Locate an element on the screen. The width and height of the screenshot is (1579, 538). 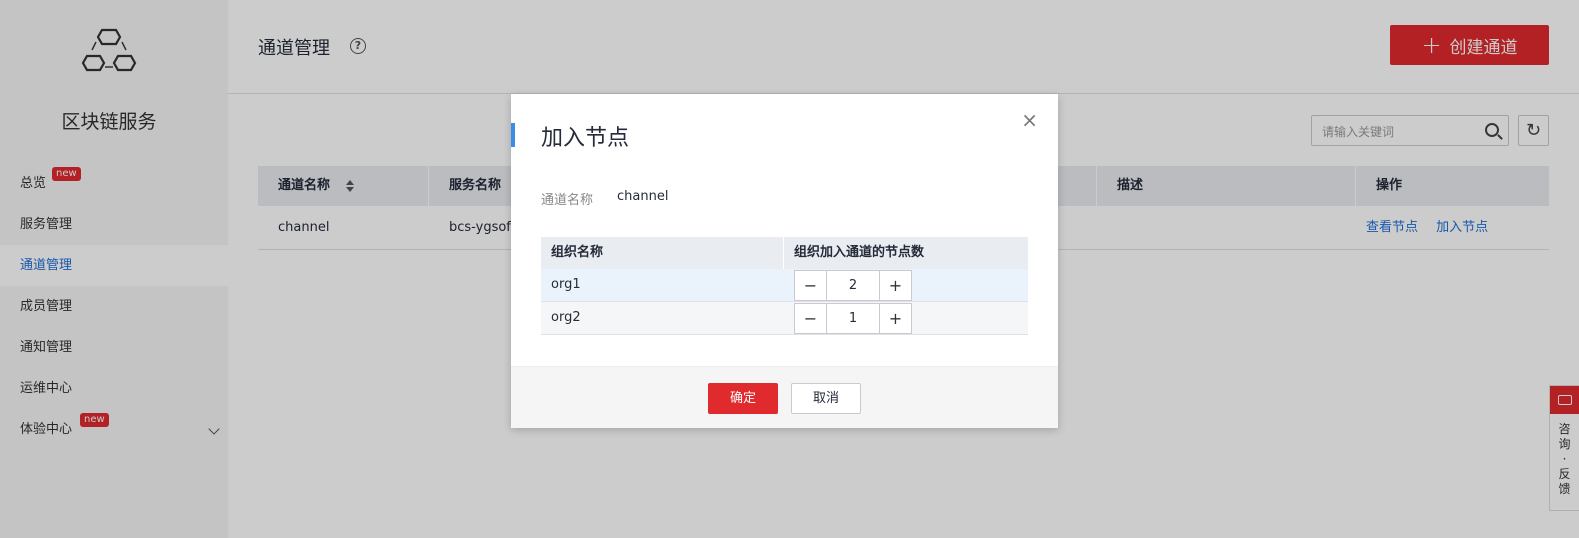
org-table-header: 组织名称 组织加入通道的节点数 is located at coordinates (784, 253).